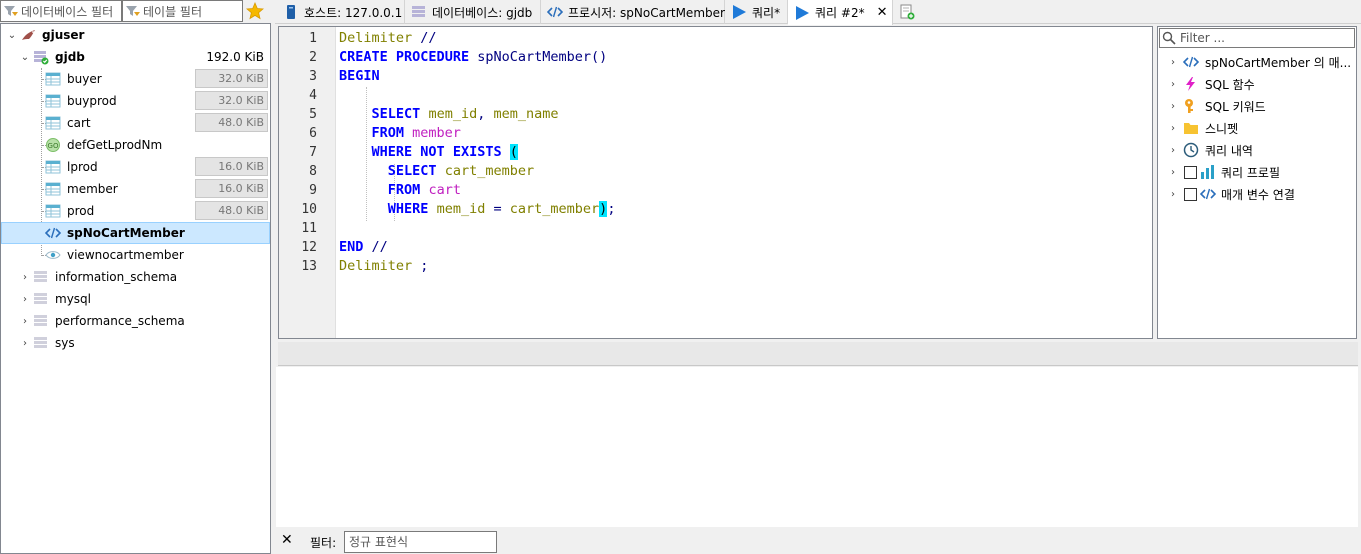 The width and height of the screenshot is (1361, 554). I want to click on tab-label: 호스트: 127.0.0.1, so click(353, 12).